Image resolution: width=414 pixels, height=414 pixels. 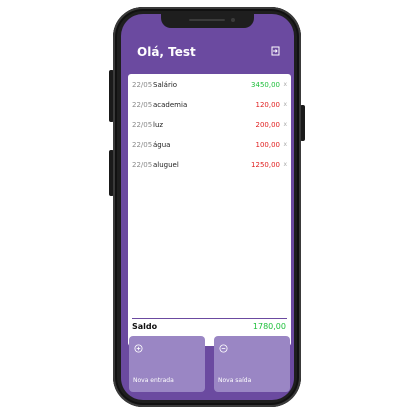 What do you see at coordinates (158, 125) in the screenshot?
I see `transaction-description: luz` at bounding box center [158, 125].